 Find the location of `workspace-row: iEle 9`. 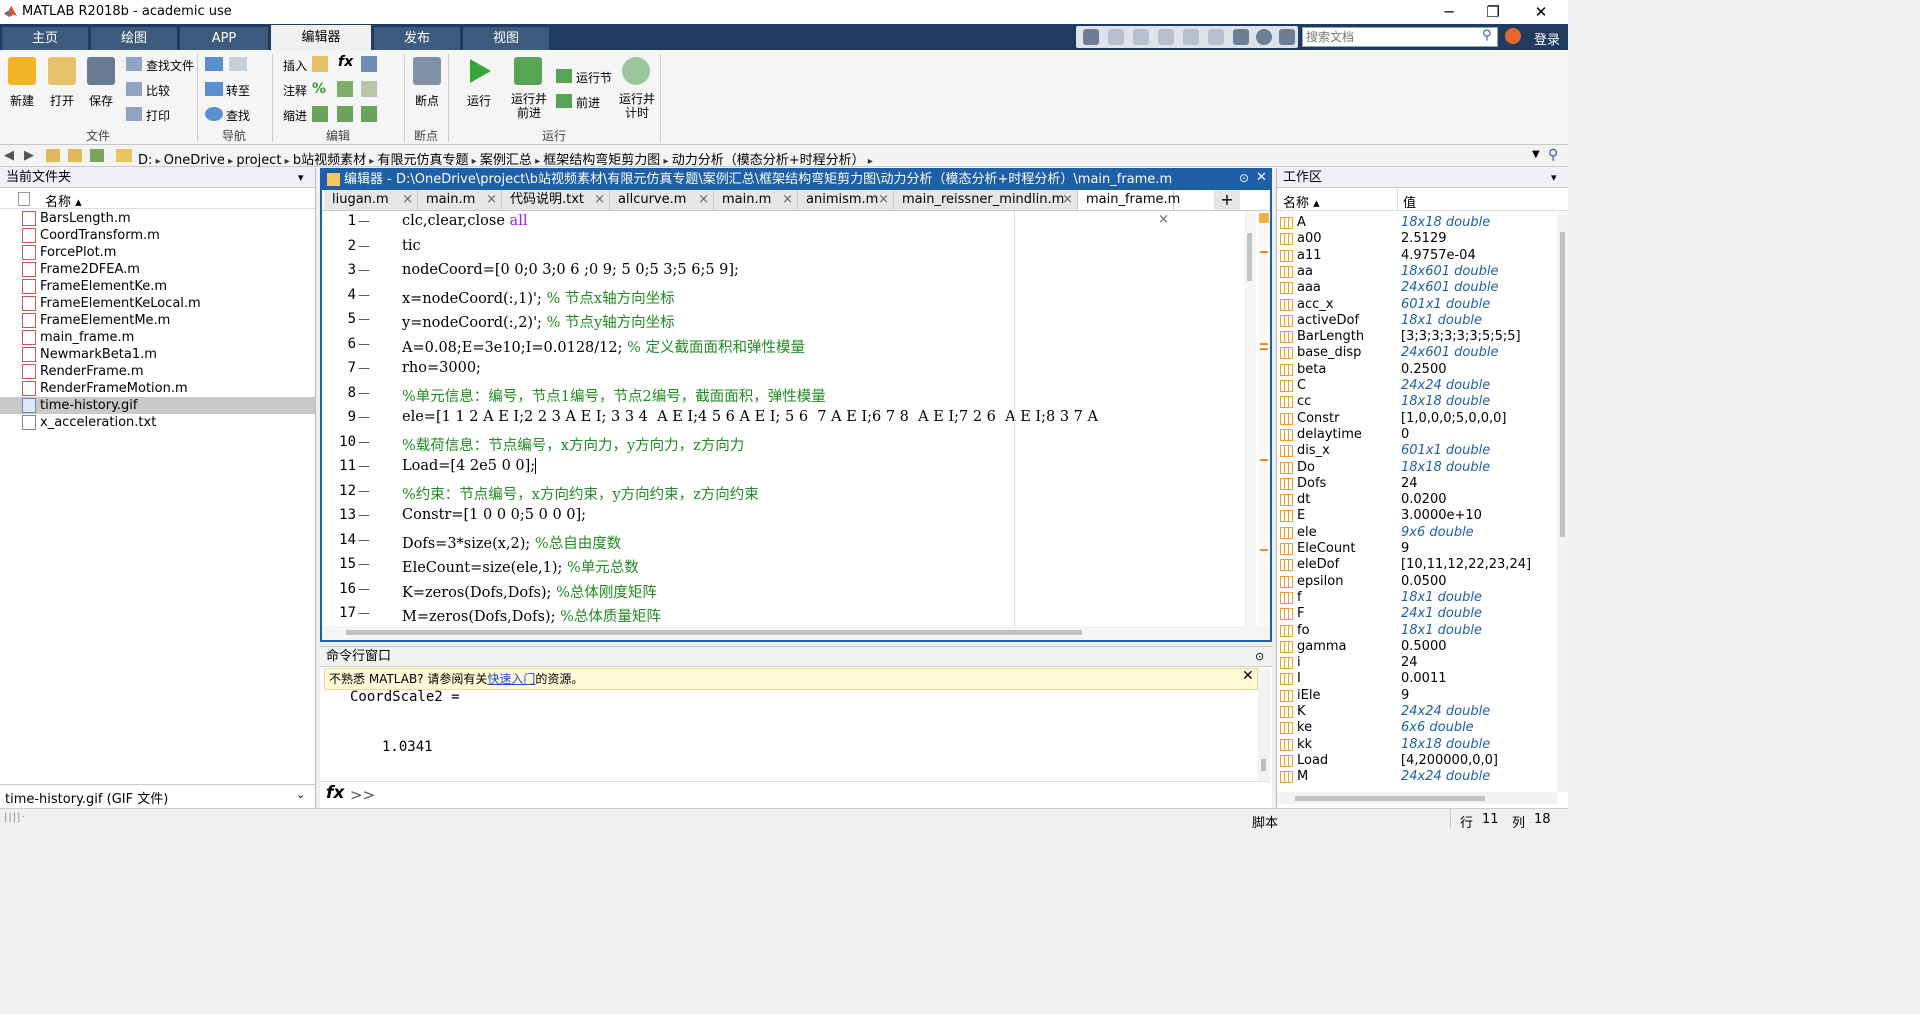

workspace-row: iEle 9 is located at coordinates (1417, 696).